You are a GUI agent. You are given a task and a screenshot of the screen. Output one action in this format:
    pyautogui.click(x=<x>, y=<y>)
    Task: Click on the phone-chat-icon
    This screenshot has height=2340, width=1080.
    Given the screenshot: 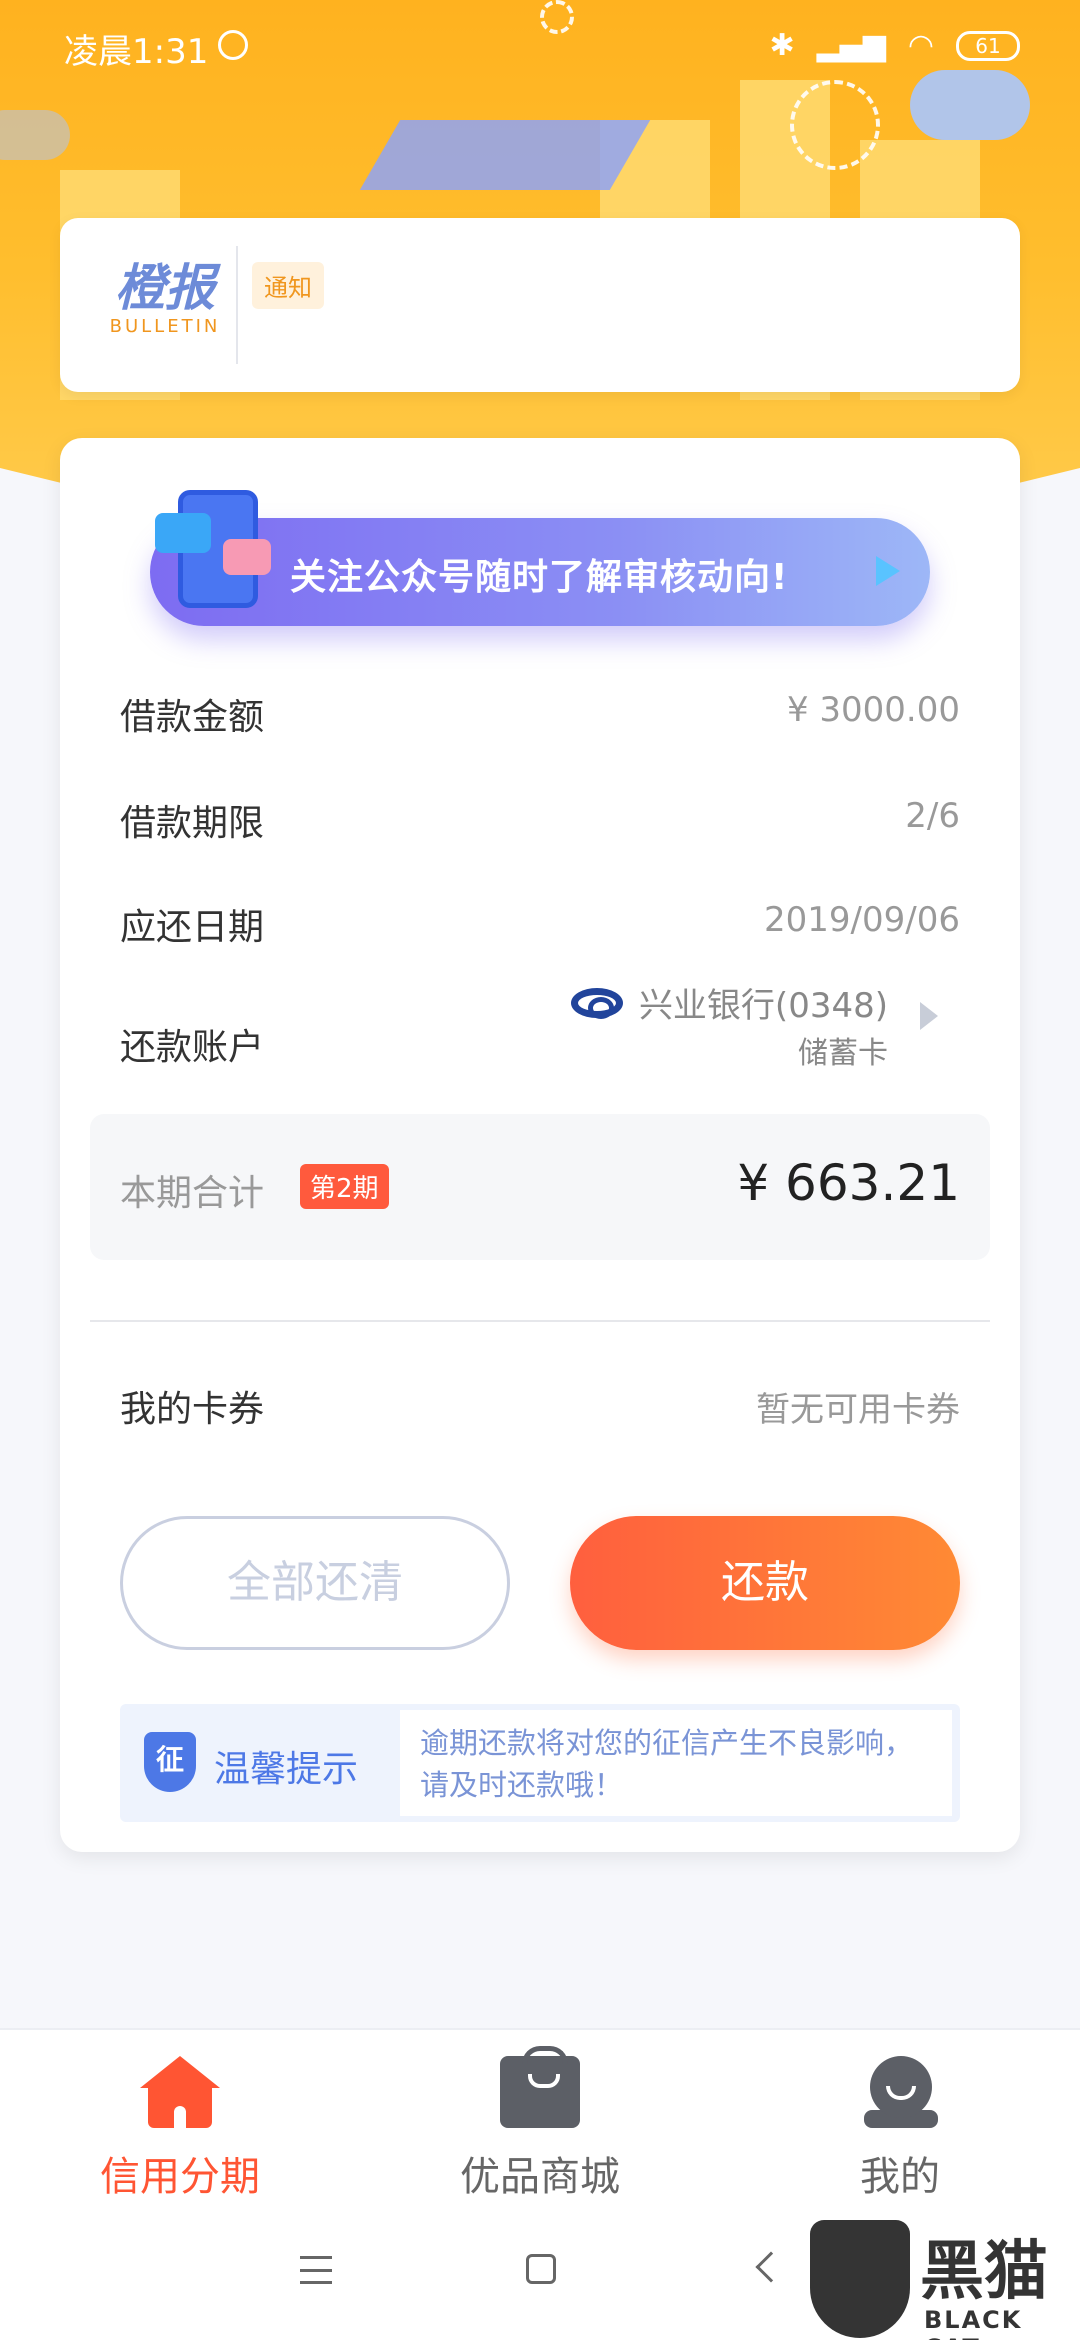 What is the action you would take?
    pyautogui.click(x=213, y=549)
    